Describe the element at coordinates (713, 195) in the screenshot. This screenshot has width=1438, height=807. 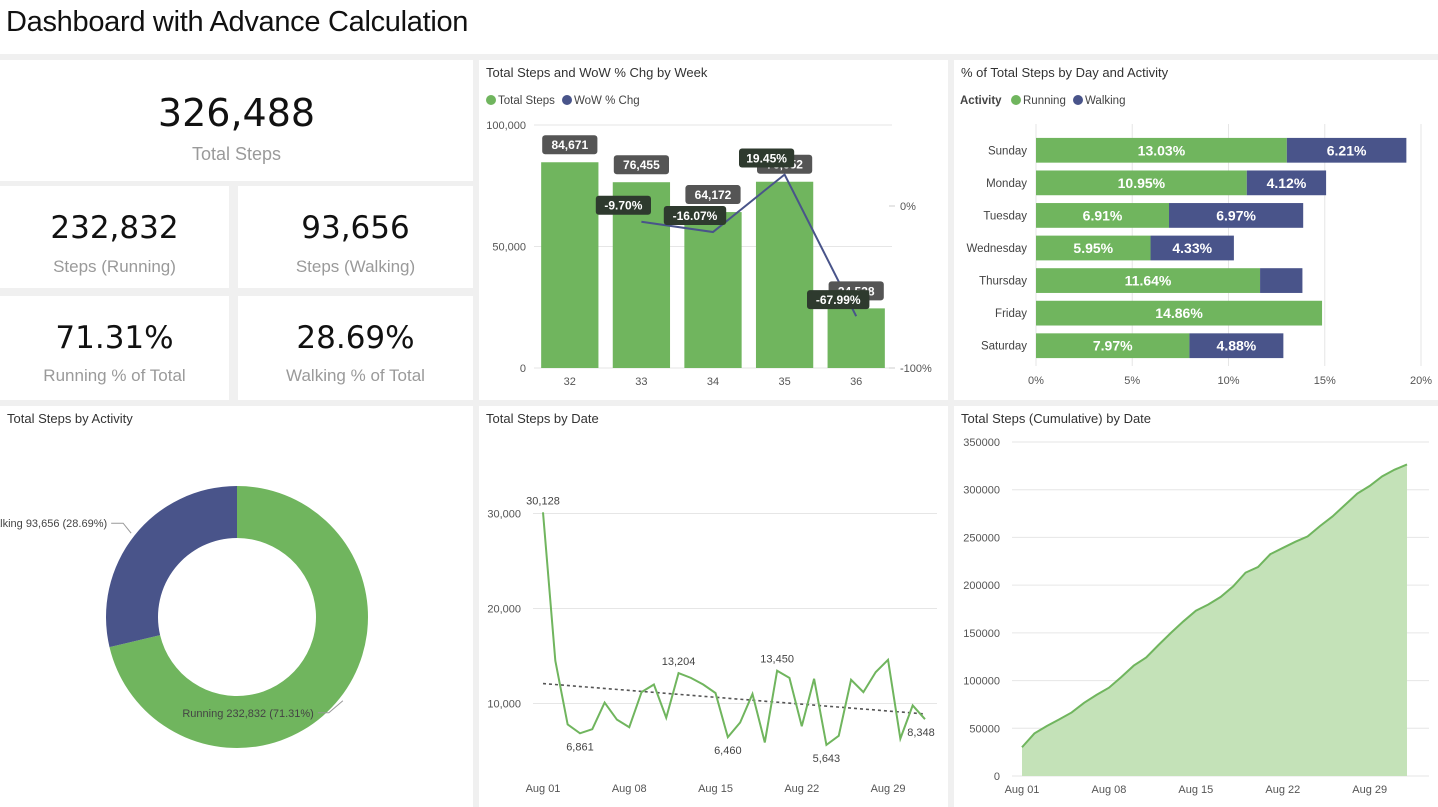
I see `bar-data-label: 64,172` at that location.